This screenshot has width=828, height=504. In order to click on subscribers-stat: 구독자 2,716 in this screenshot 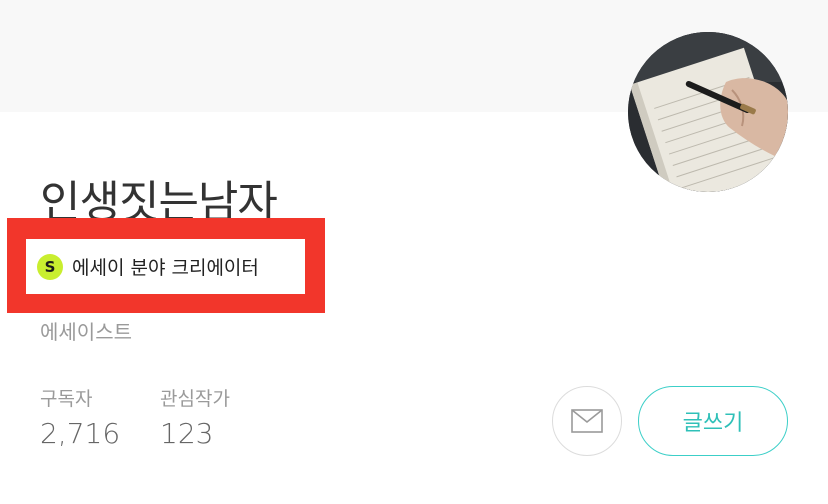, I will do `click(80, 417)`.